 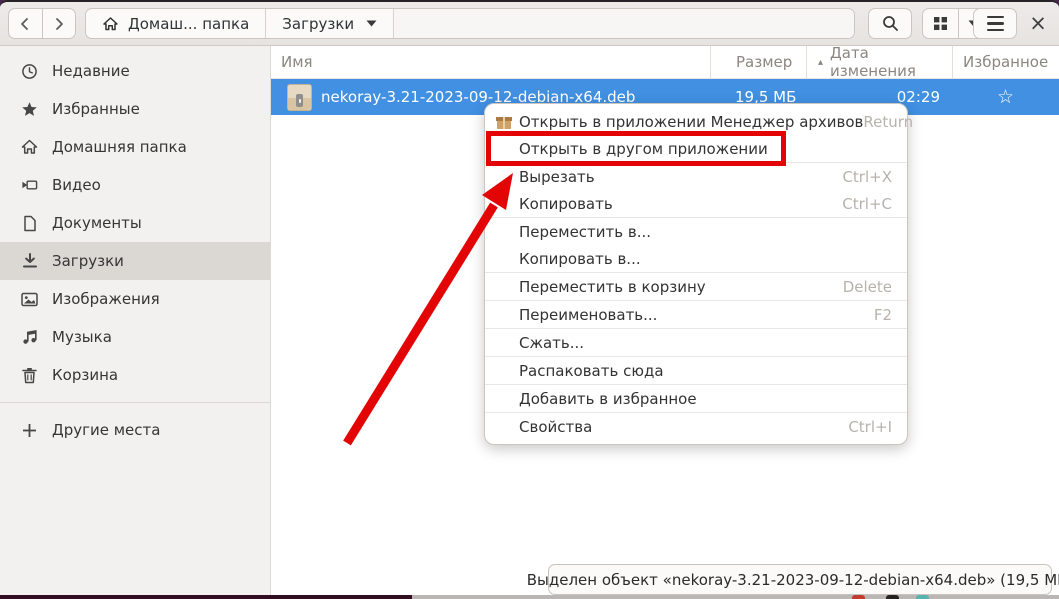 I want to click on nav-buttons, so click(x=42, y=23).